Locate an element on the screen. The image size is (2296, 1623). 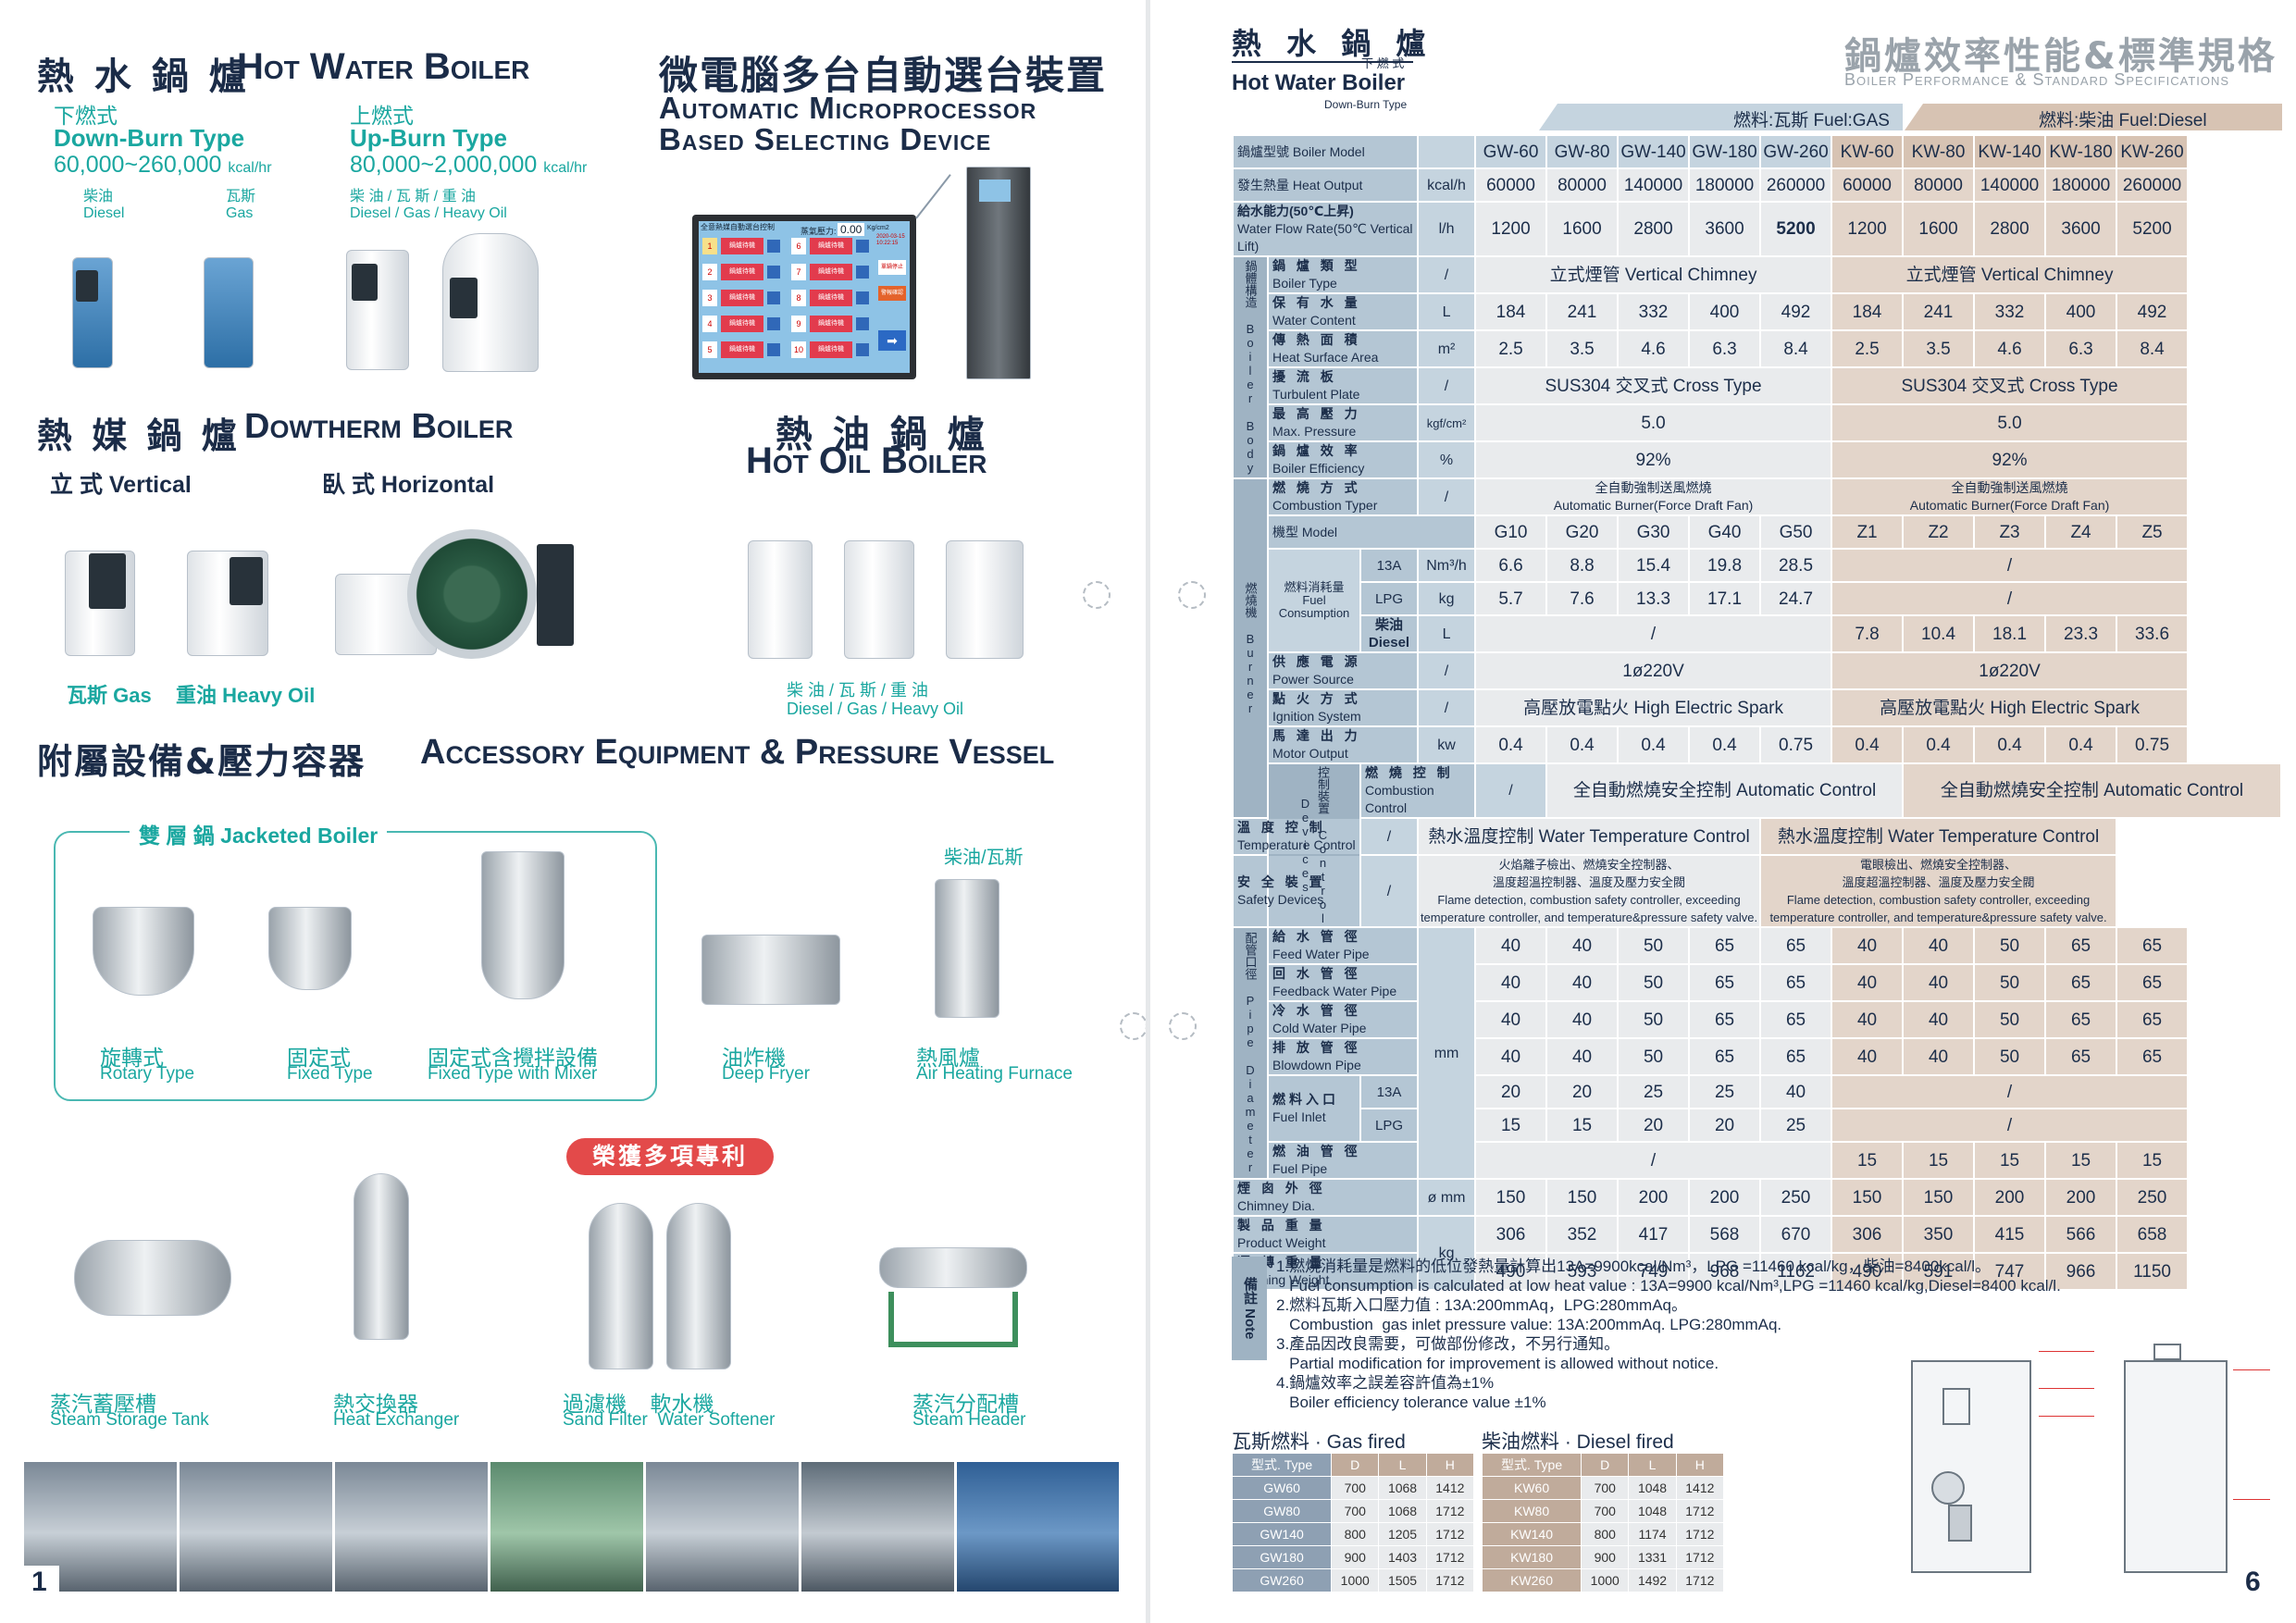
spec-cell: 1600 is located at coordinates (1583, 229).